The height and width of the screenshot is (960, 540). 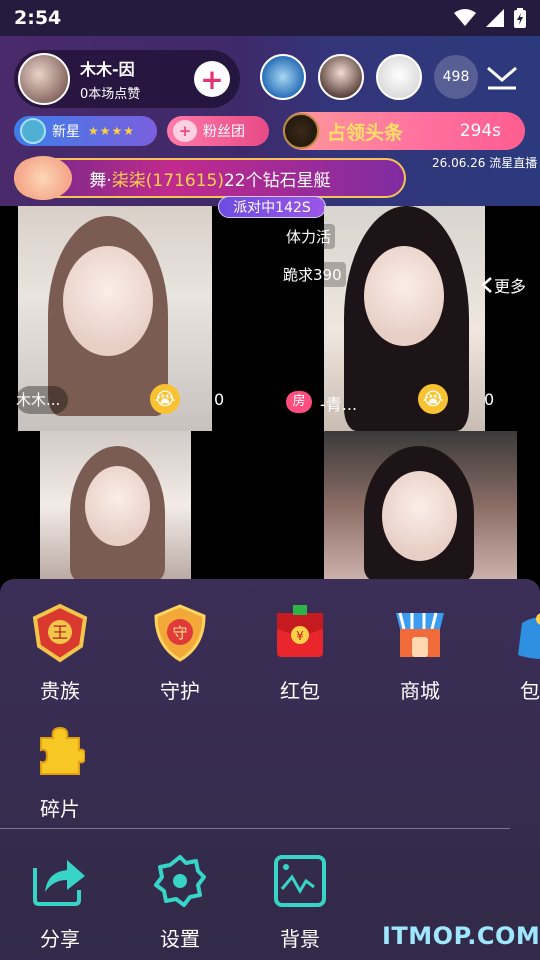 I want to click on settings-gear-icon, so click(x=180, y=881).